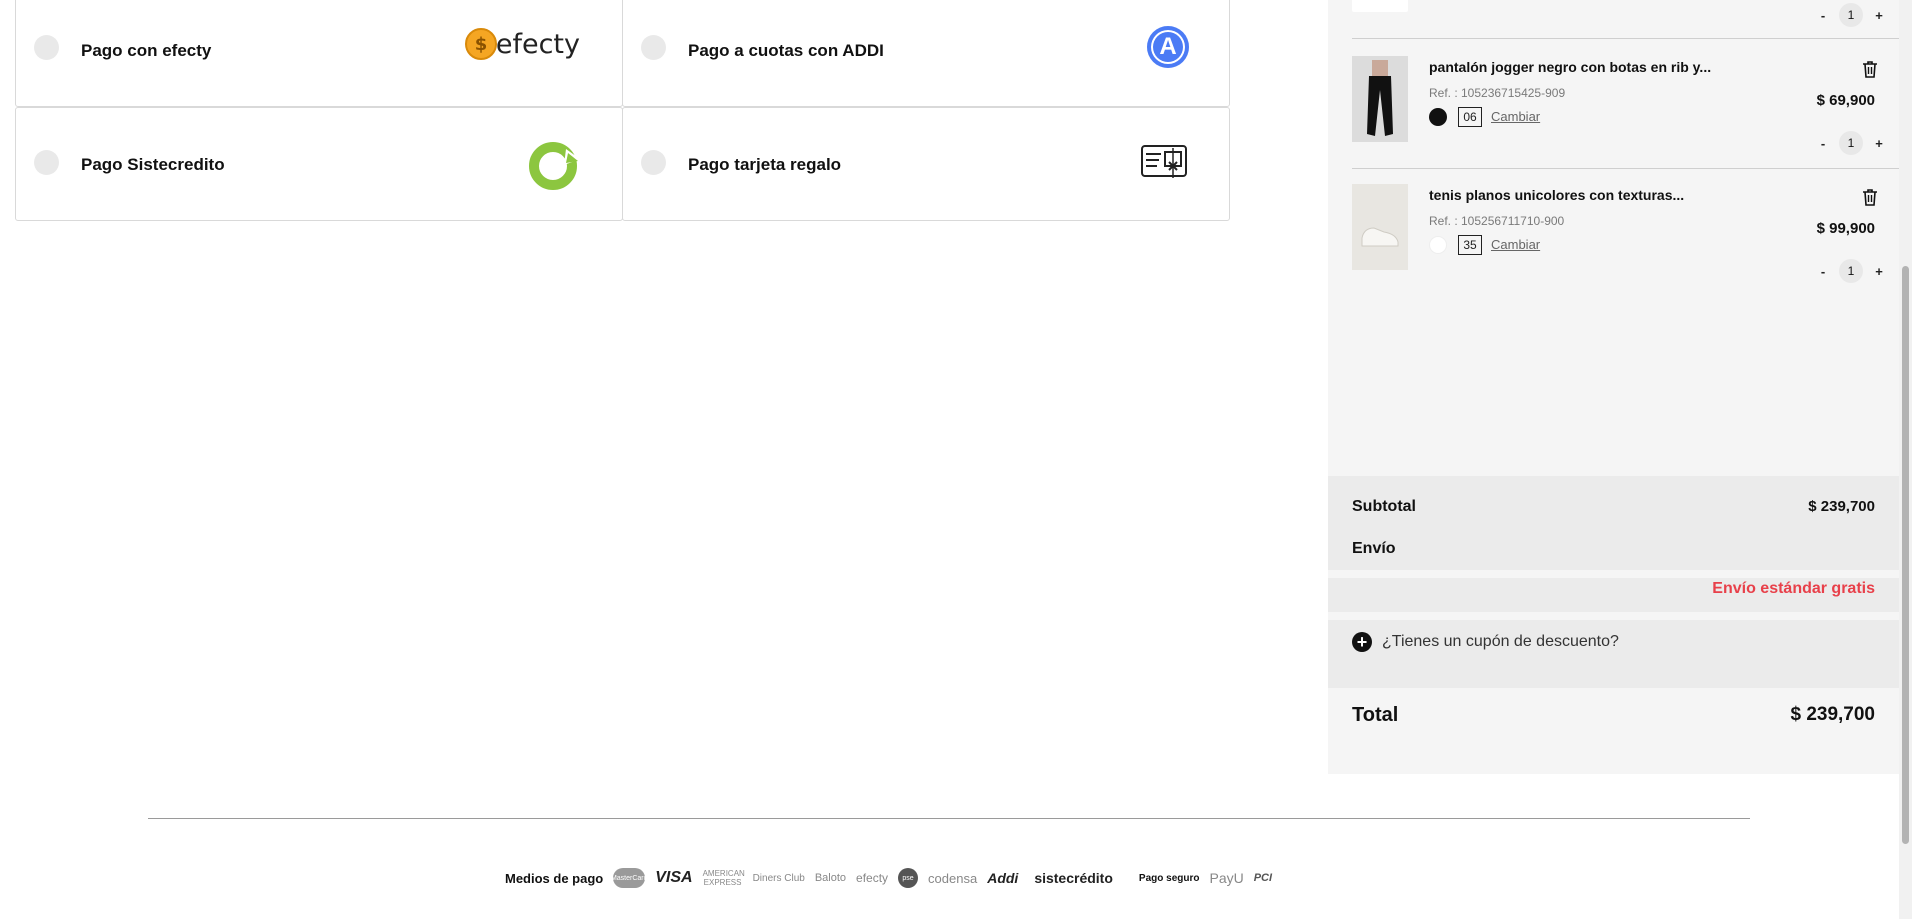  I want to click on sistecredito-logo, so click(554, 166).